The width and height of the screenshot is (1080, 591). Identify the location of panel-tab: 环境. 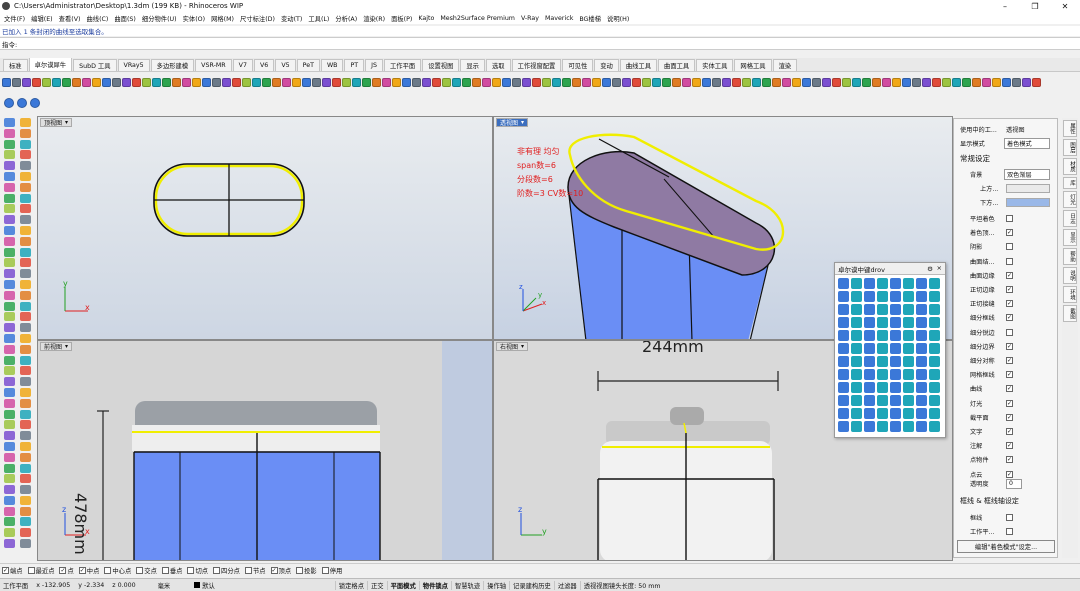
(1070, 294).